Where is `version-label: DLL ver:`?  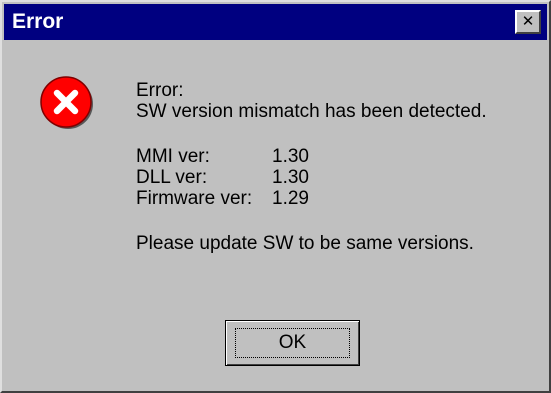 version-label: DLL ver: is located at coordinates (172, 177).